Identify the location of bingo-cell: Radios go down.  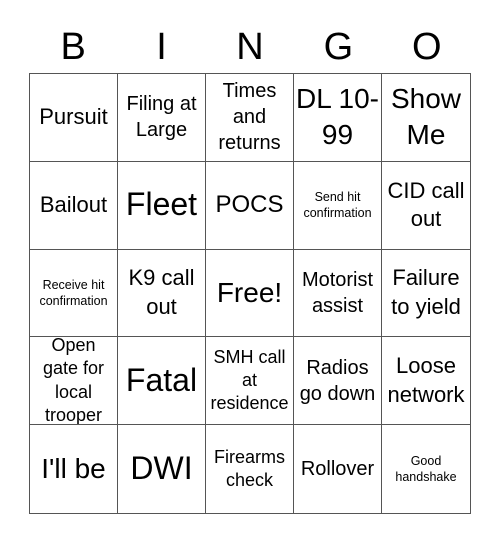
(338, 381).